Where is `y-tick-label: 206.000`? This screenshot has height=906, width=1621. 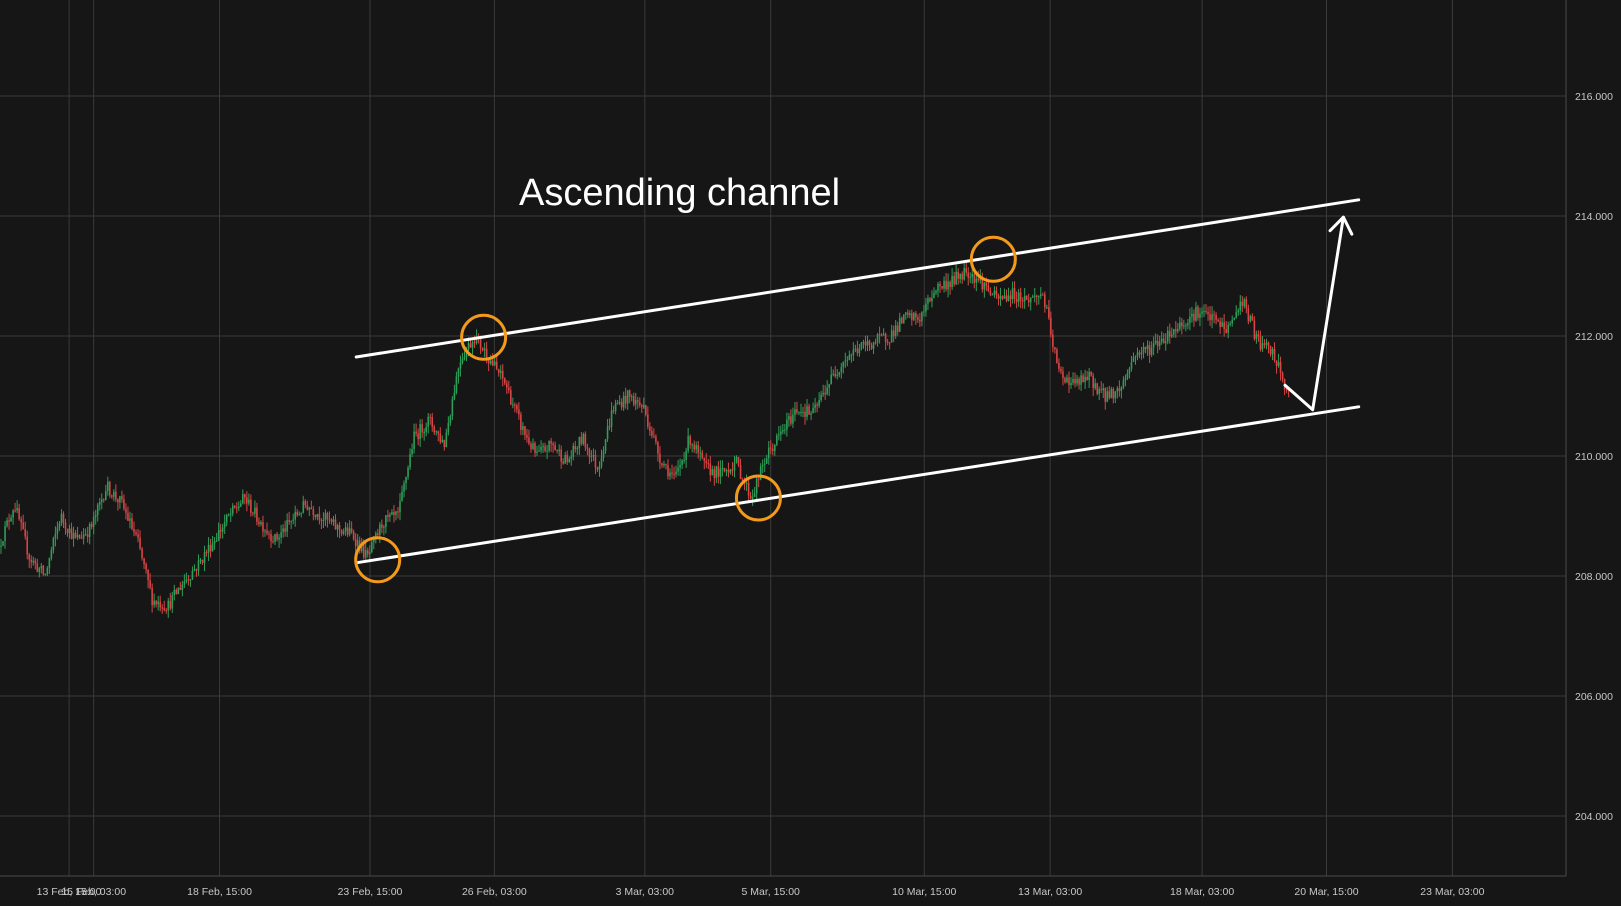
y-tick-label: 206.000 is located at coordinates (1594, 697).